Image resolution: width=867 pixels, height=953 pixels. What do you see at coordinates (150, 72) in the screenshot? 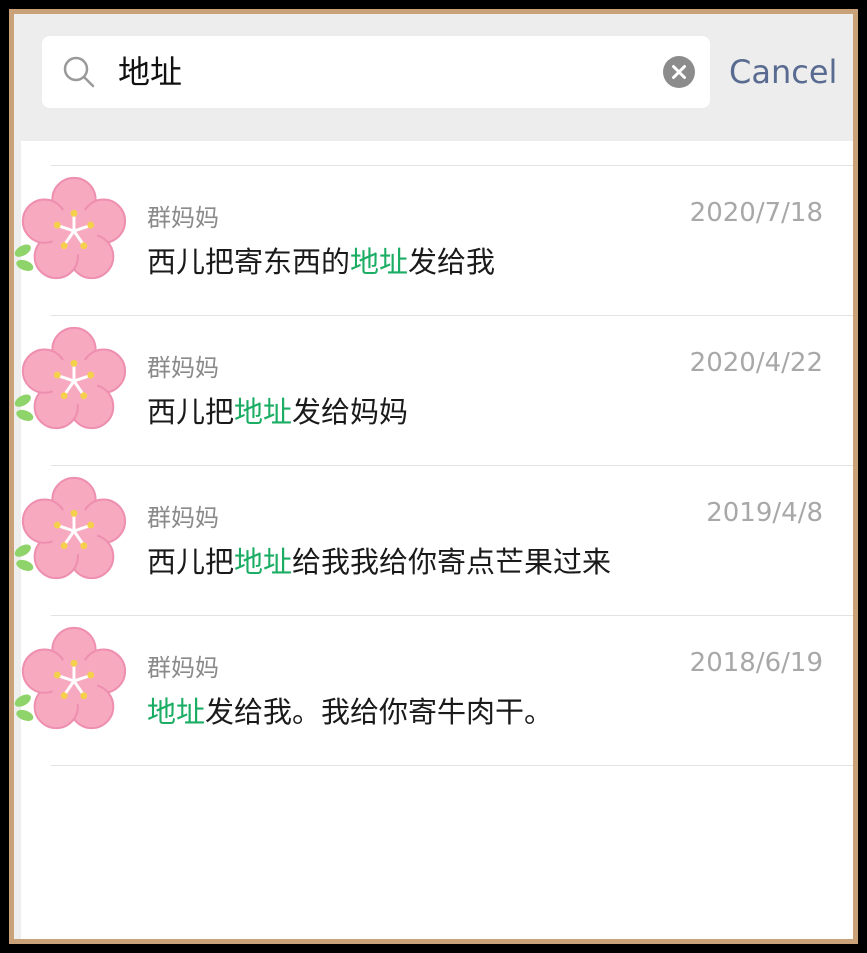
I see `search-input: 地址` at bounding box center [150, 72].